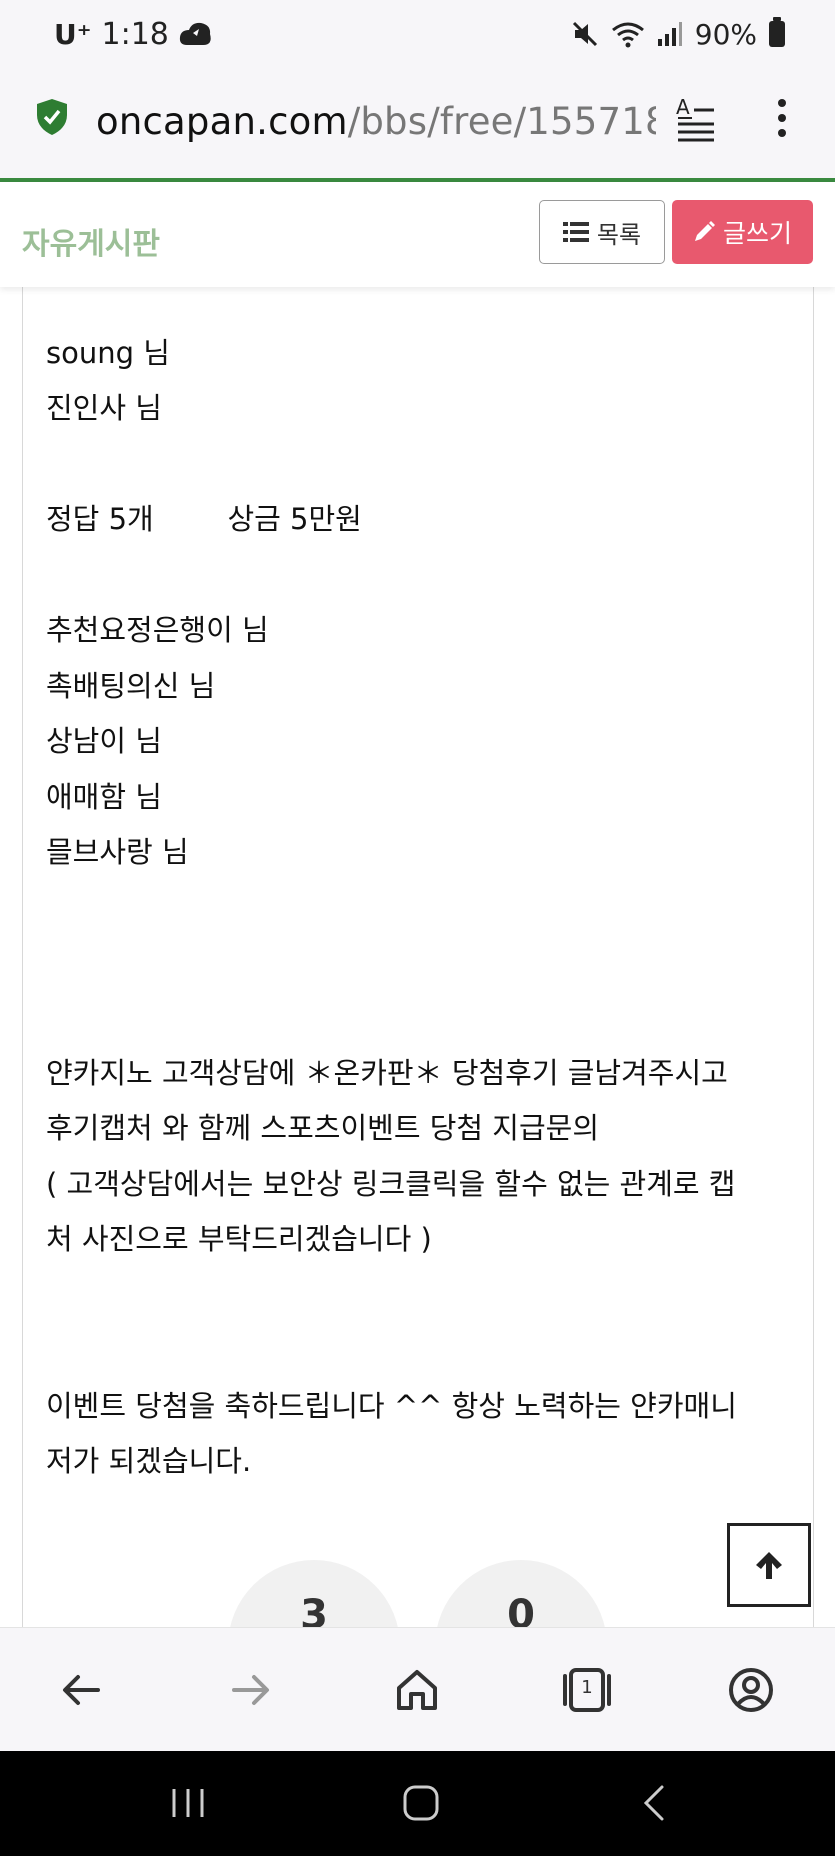 Image resolution: width=835 pixels, height=1856 pixels. I want to click on board-header: 자유게시판 목록 글쓰기, so click(417, 234).